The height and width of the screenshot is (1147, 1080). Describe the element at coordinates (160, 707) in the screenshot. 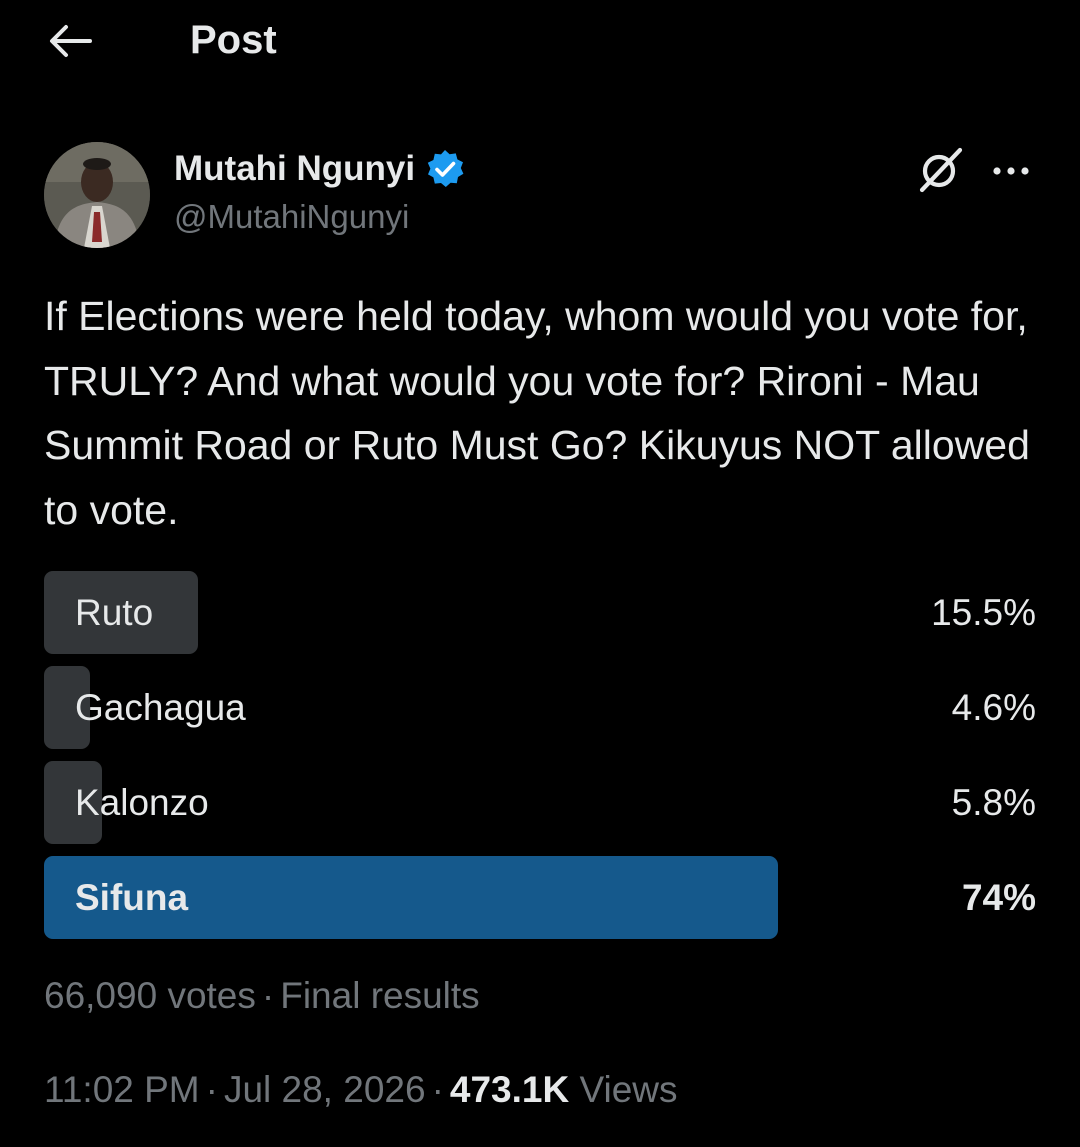

I see `poll-option-label: Gachagua` at that location.